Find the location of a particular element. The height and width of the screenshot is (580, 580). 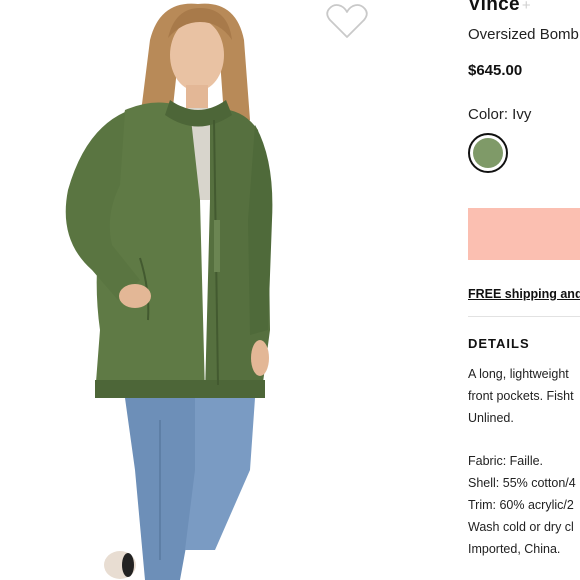

spec-line: Trim: 60% acrylic/2 is located at coordinates (521, 505).